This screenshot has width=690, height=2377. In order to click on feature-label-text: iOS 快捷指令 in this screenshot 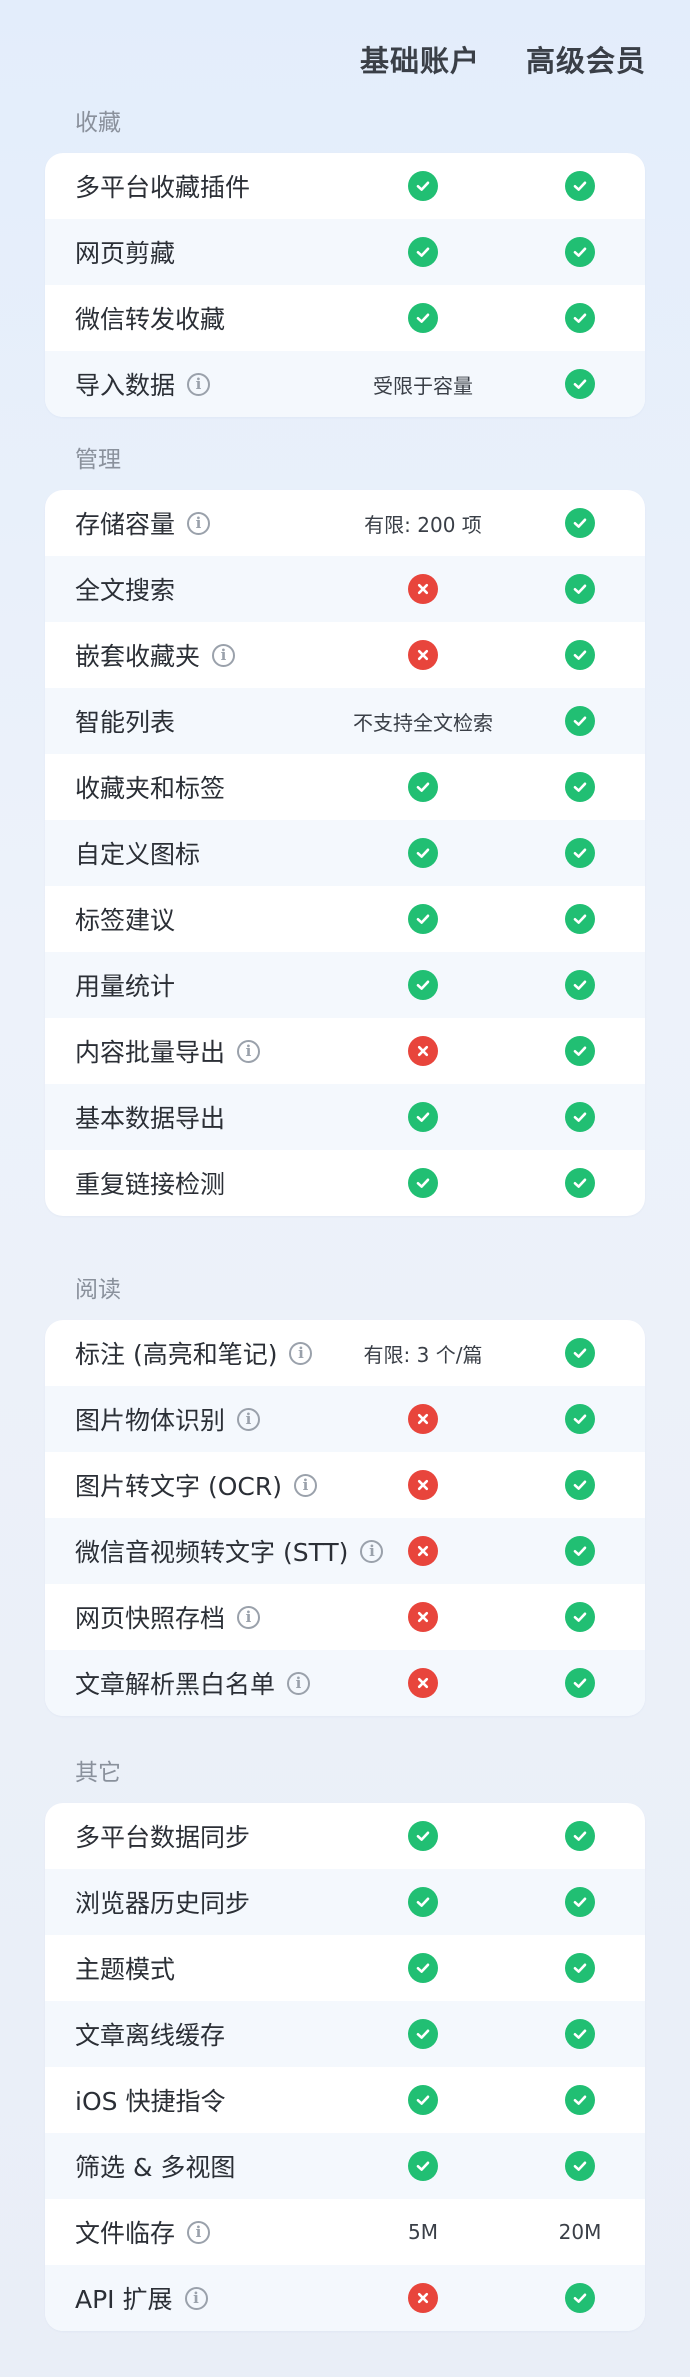, I will do `click(150, 2101)`.